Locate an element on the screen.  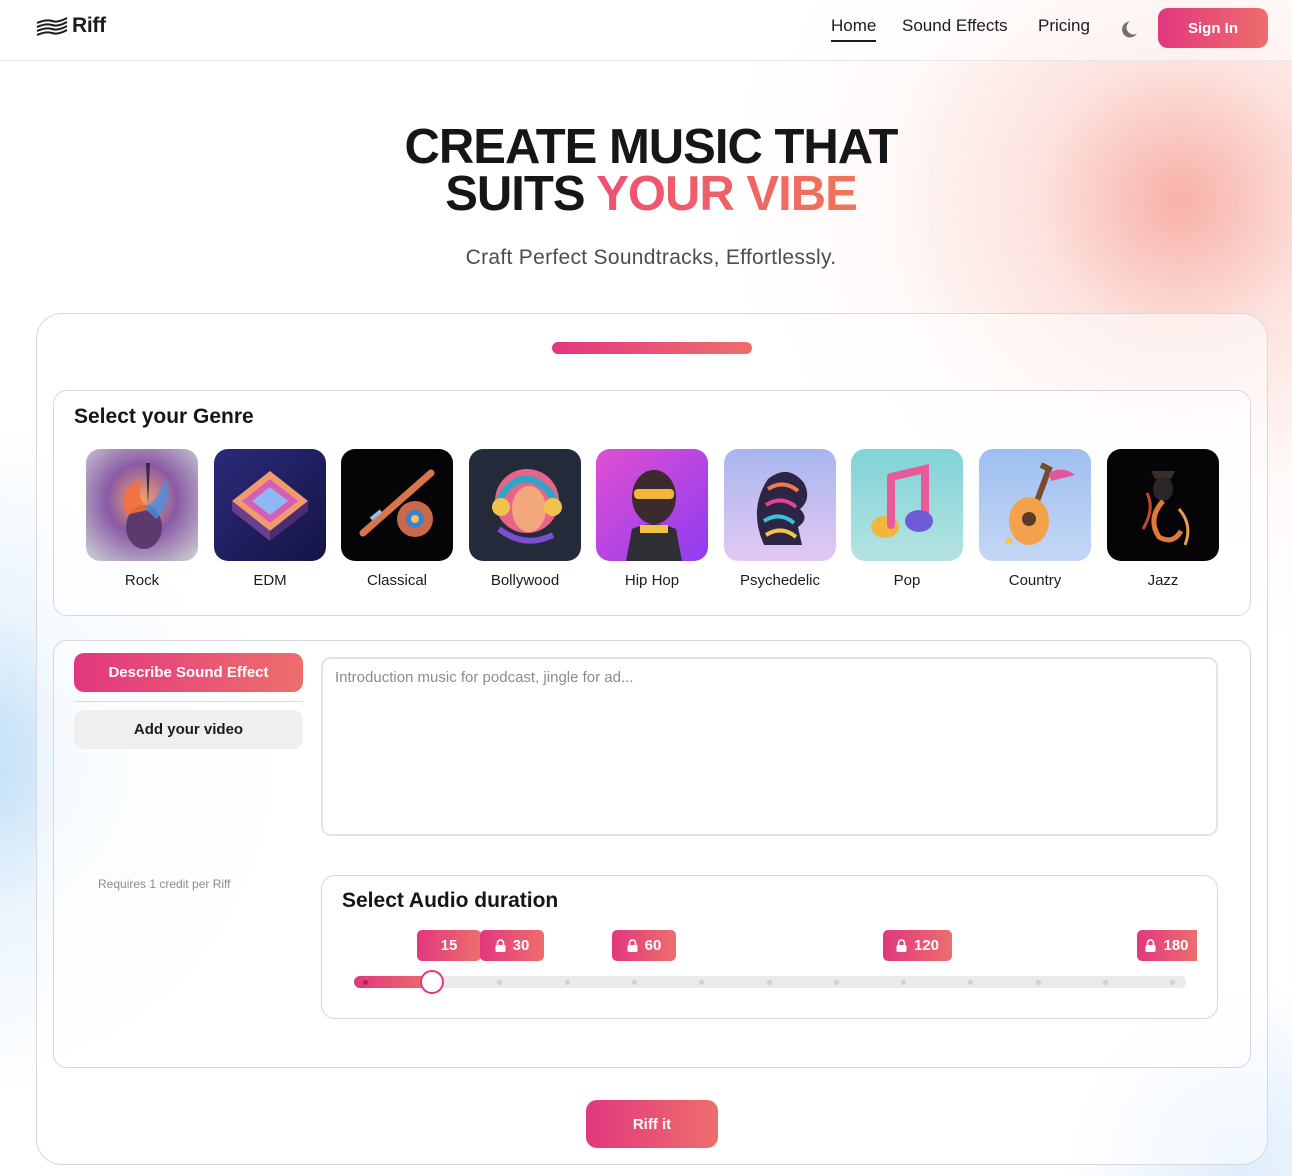
hip-hop-head-icon is located at coordinates (652, 505).